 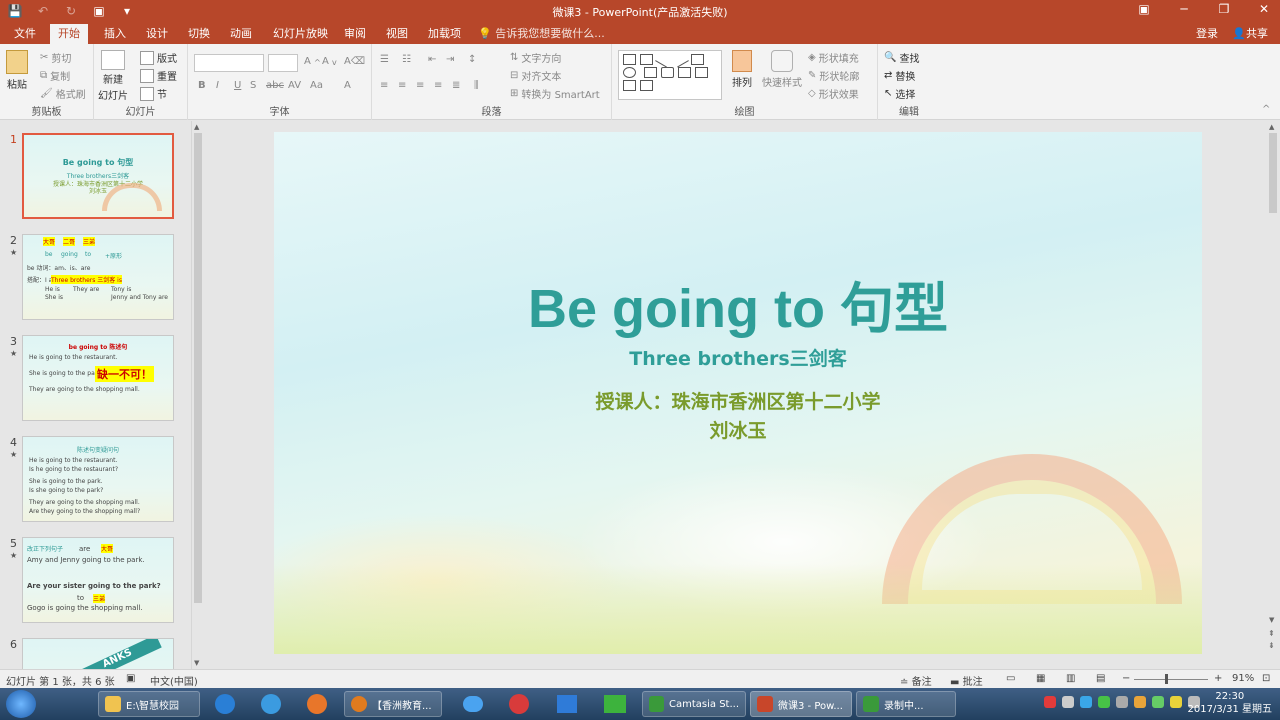 What do you see at coordinates (1100, 678) in the screenshot?
I see `slideshow-view-icon: ▤` at bounding box center [1100, 678].